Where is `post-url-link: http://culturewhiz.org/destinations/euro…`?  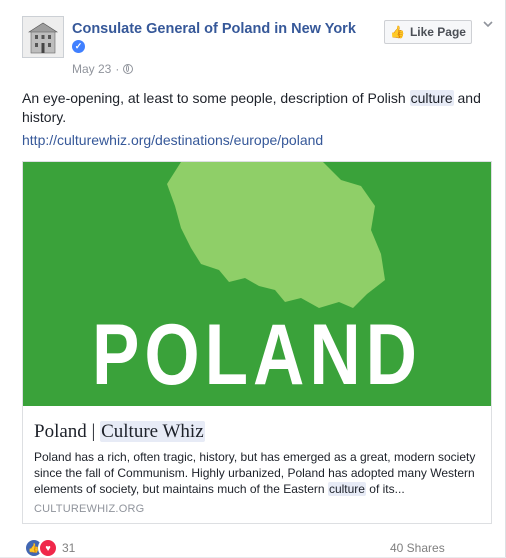
post-url-link: http://culturewhiz.org/destinations/euro… is located at coordinates (172, 140).